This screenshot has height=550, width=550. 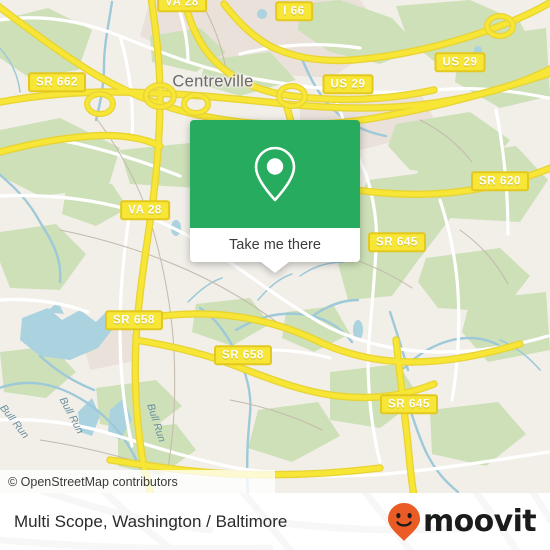 I want to click on take-me-there-button: Take me there, so click(x=275, y=245).